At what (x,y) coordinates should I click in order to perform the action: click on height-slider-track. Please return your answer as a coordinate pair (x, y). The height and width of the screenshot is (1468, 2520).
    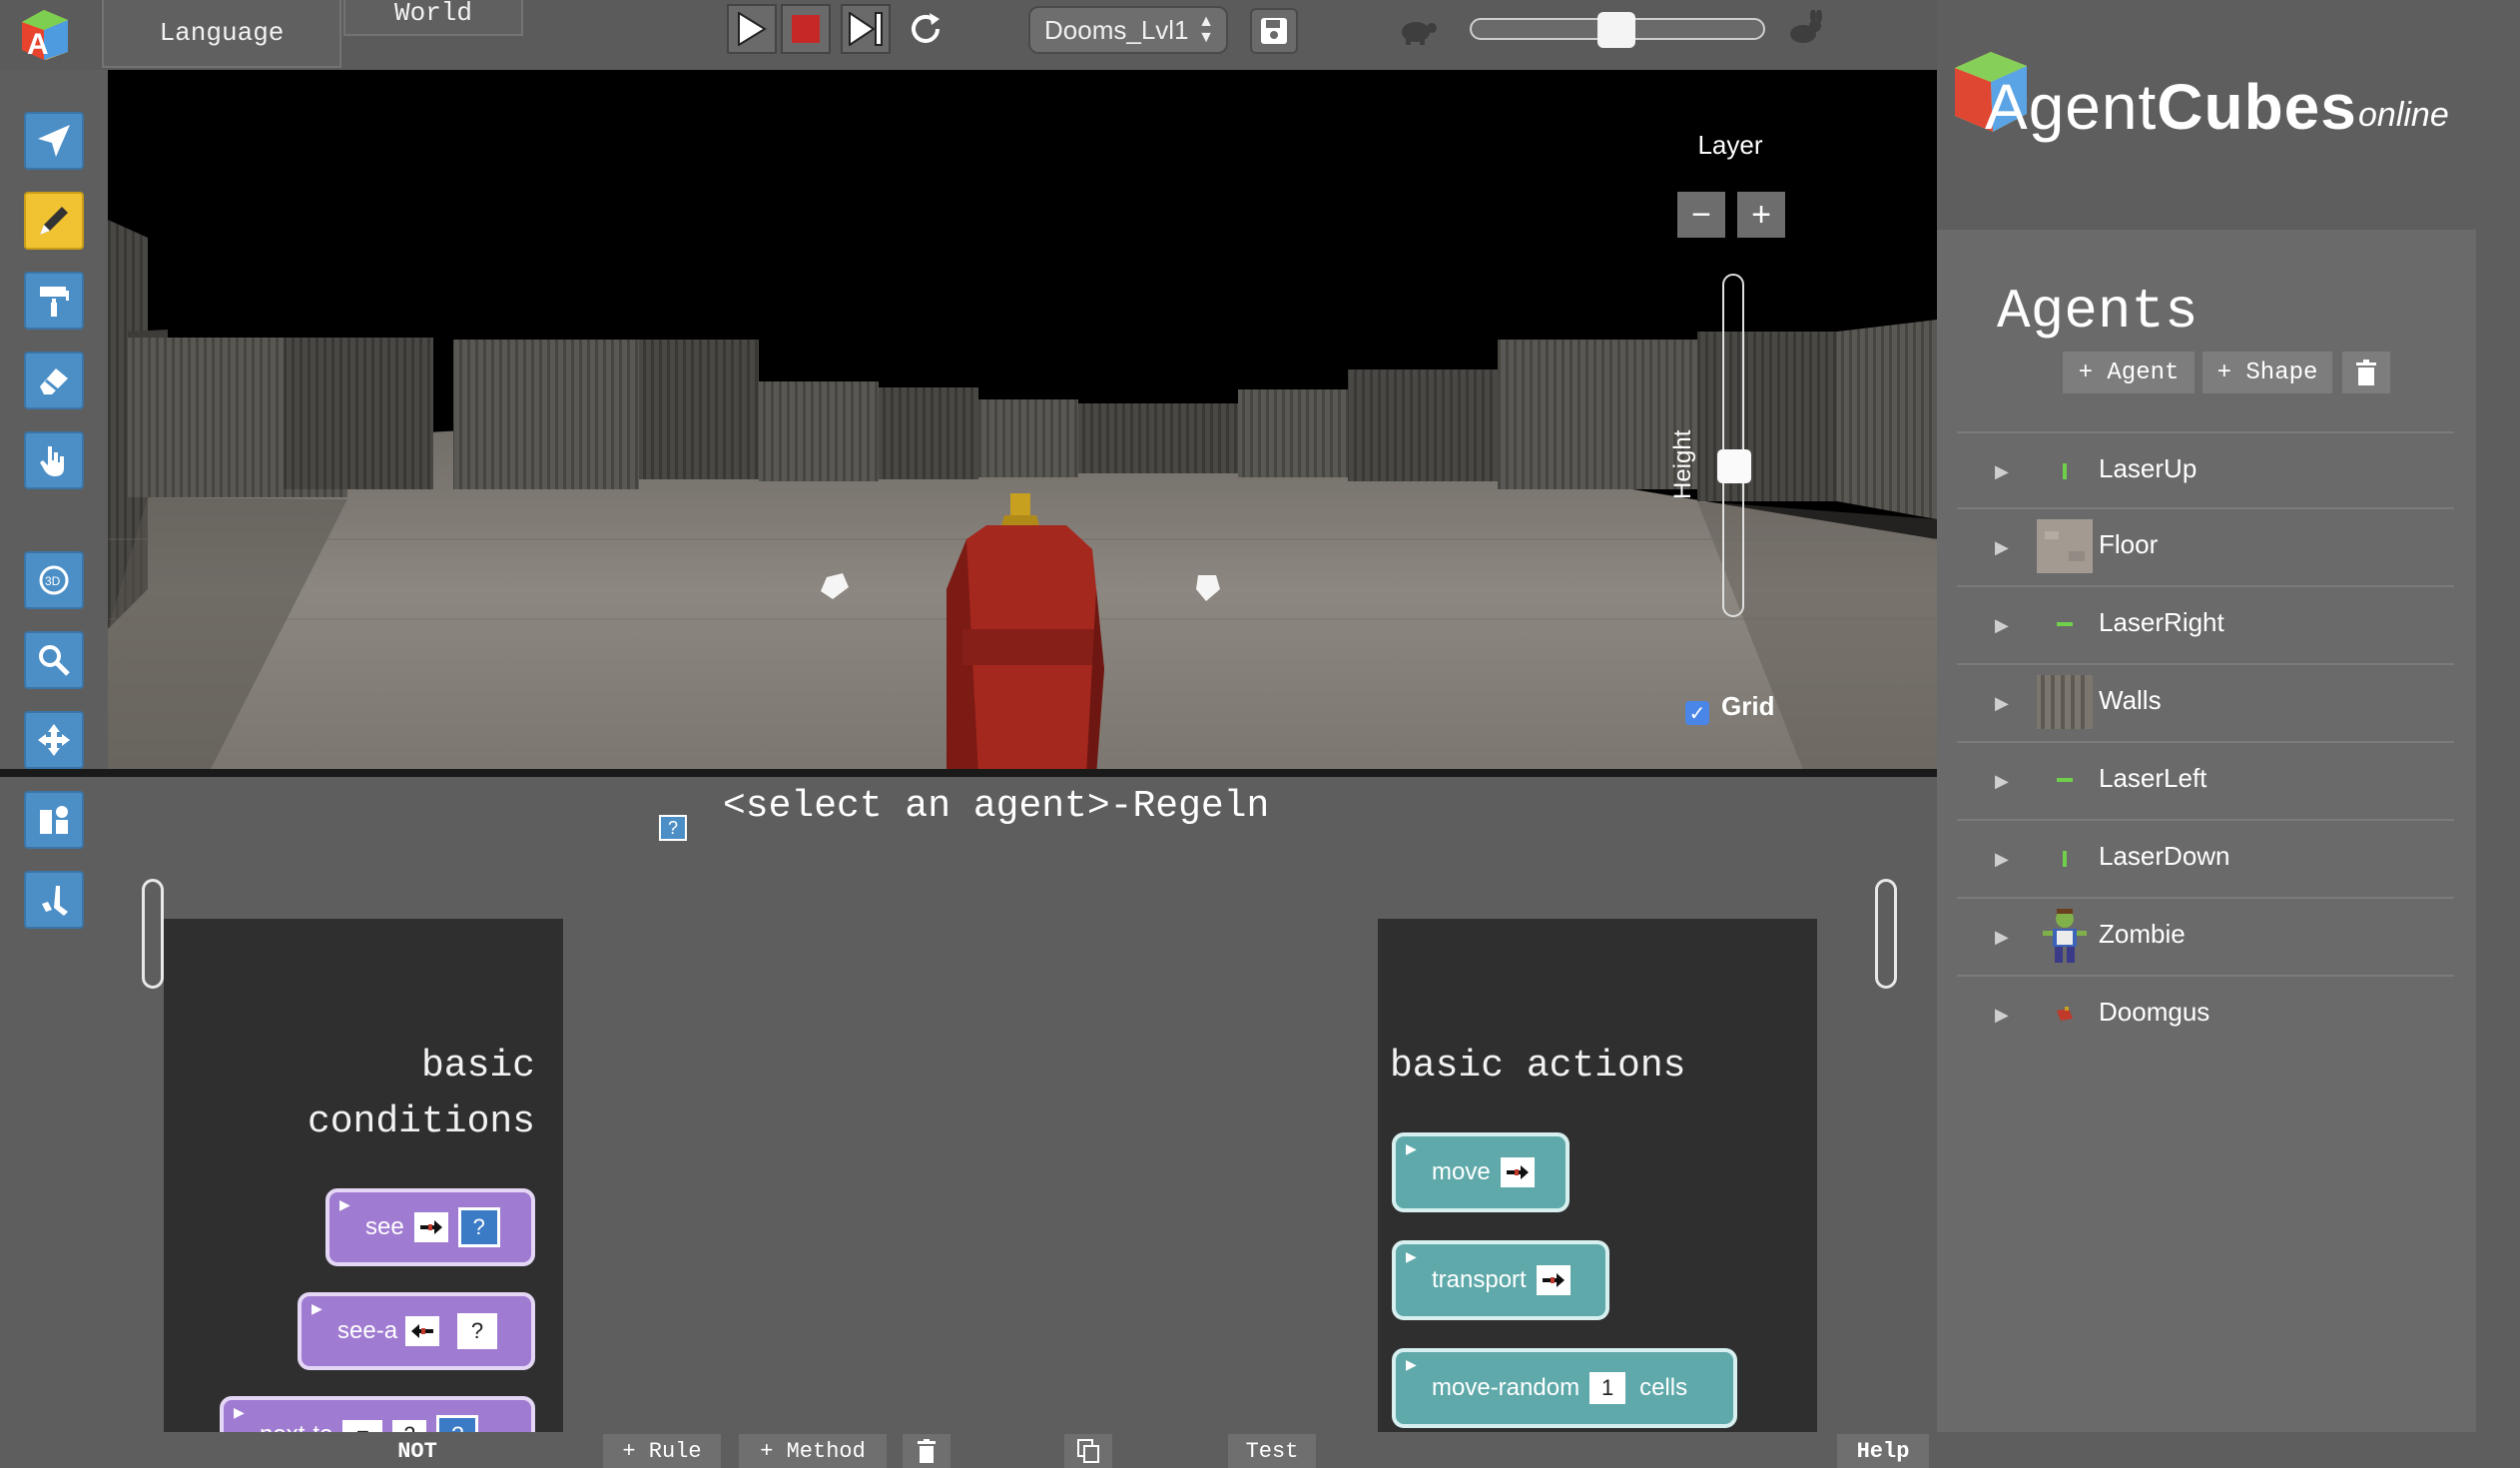
    Looking at the image, I should click on (1733, 446).